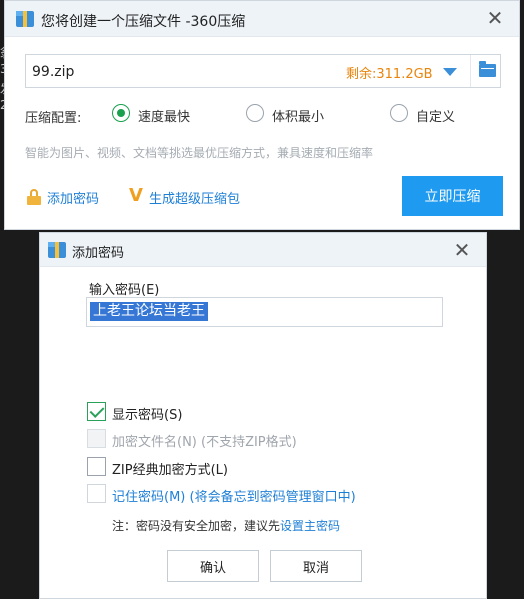 This screenshot has height=599, width=524. I want to click on checkbox-label: 加密文件名(N) (不支持ZIP格式), so click(204, 442).